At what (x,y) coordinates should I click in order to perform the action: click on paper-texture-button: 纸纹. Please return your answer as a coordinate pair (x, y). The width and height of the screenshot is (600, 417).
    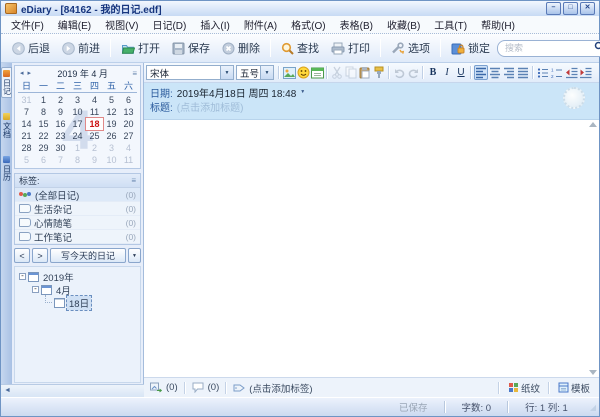
    Looking at the image, I should click on (524, 388).